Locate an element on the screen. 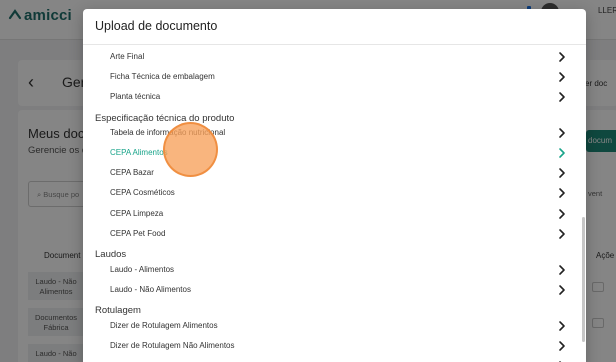 This screenshot has height=362, width=616. document-type-label: Planta técnica is located at coordinates (135, 96).